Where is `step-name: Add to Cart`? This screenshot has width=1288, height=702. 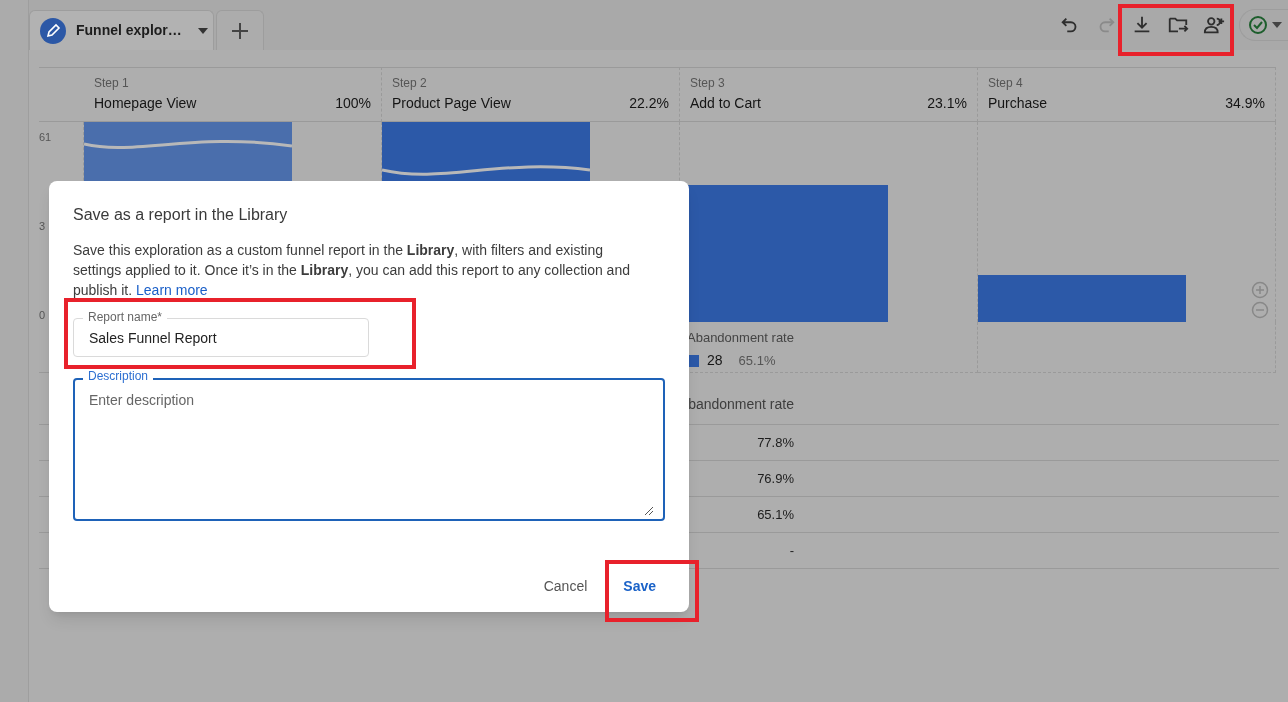 step-name: Add to Cart is located at coordinates (725, 103).